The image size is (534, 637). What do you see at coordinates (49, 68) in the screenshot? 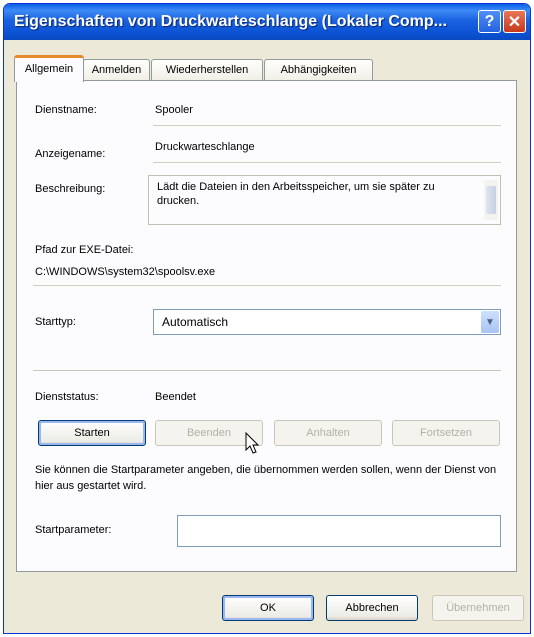
I see `tab-allgemein: Allgemein` at bounding box center [49, 68].